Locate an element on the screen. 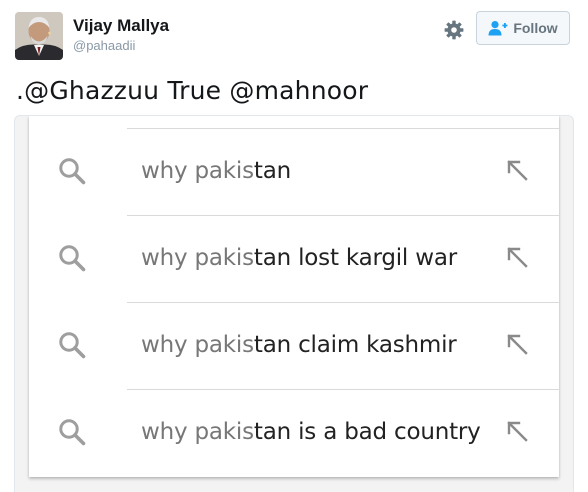 The image size is (588, 492). tweet-header: Vijay Mallya @pahaadii Follow is located at coordinates (294, 35).